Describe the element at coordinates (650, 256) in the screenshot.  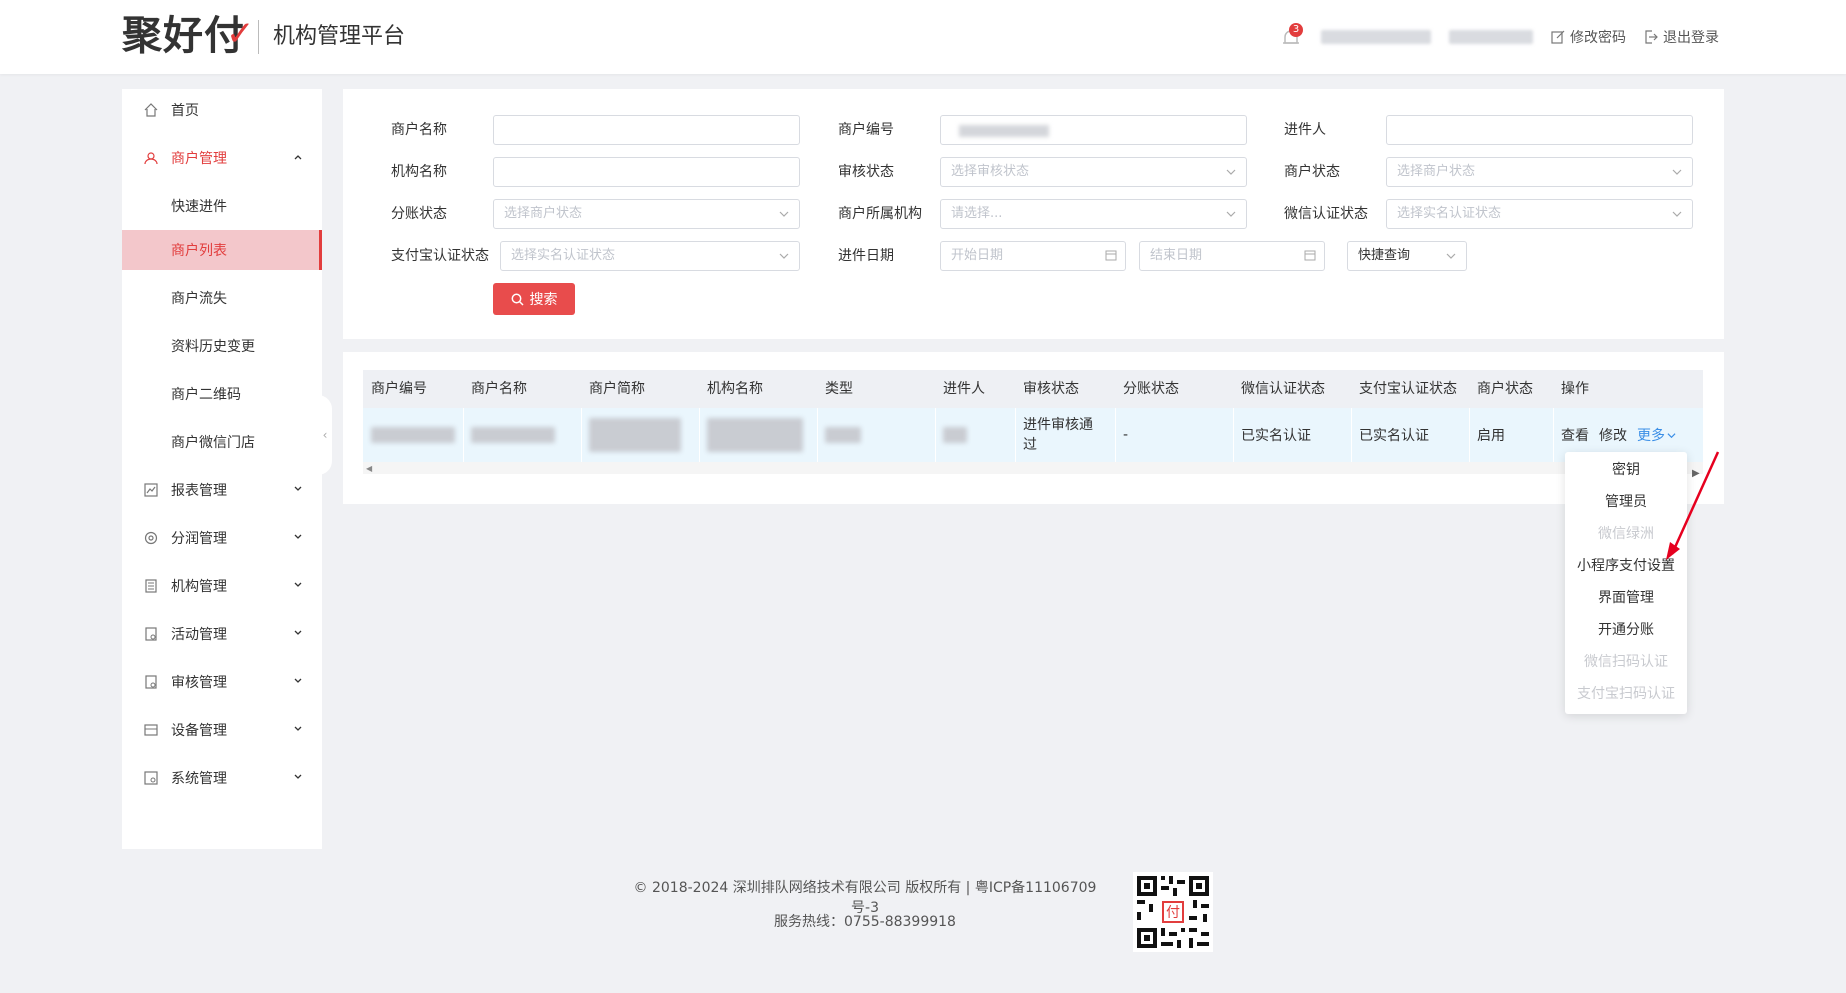
I see `alipay-auth-select: 选择实名认证状态` at that location.